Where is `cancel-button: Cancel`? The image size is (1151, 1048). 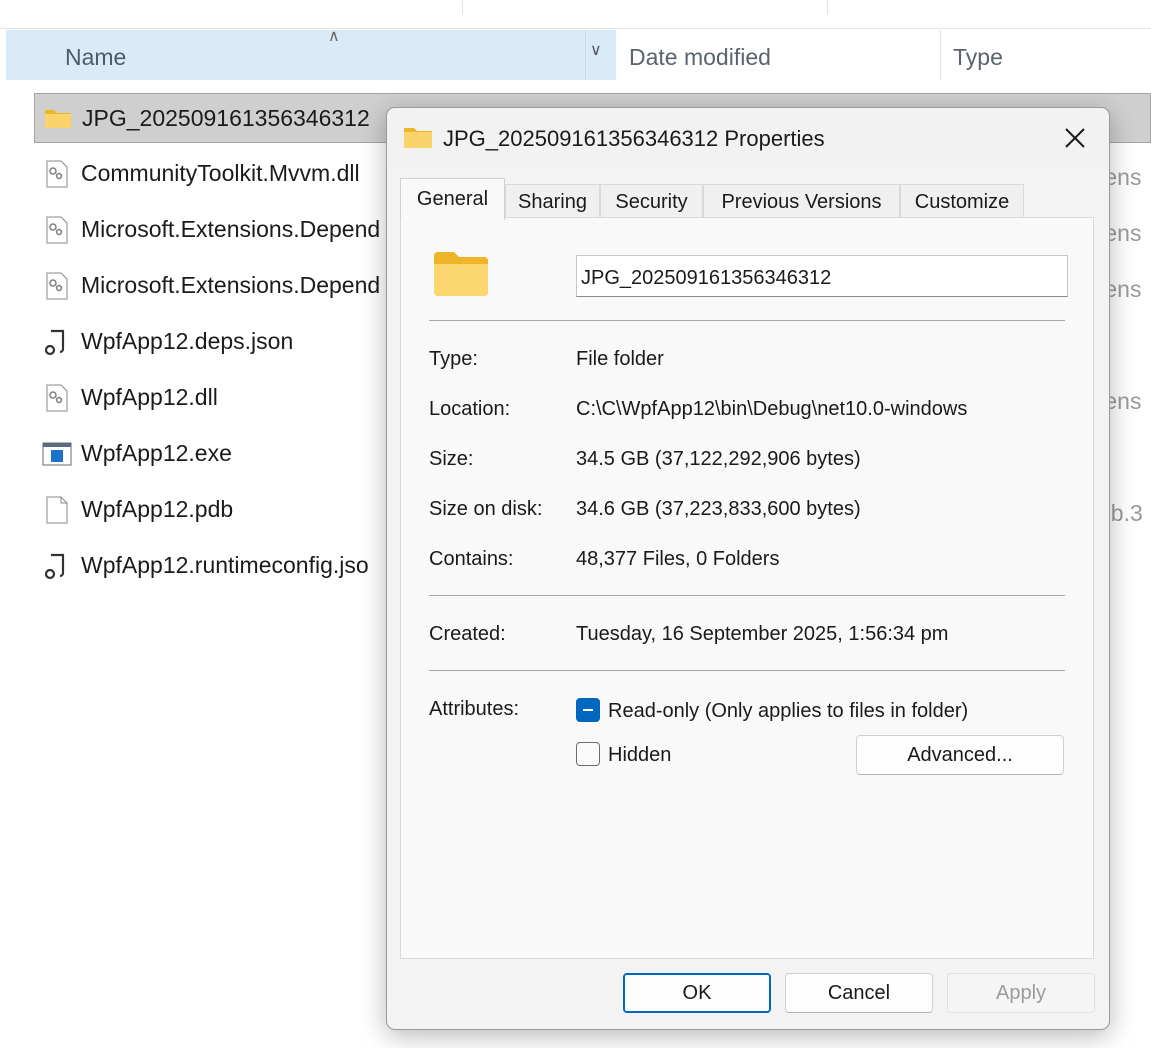
cancel-button: Cancel is located at coordinates (859, 993).